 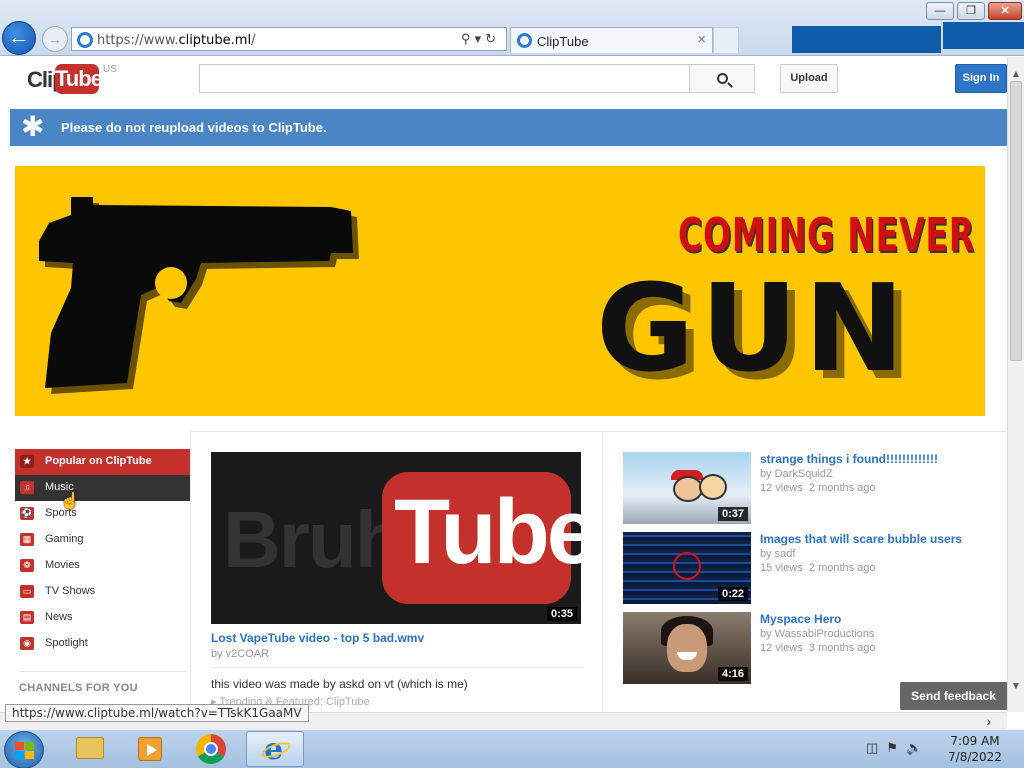 I want to click on video-title: Images that will scare bubble users, so click(x=861, y=539).